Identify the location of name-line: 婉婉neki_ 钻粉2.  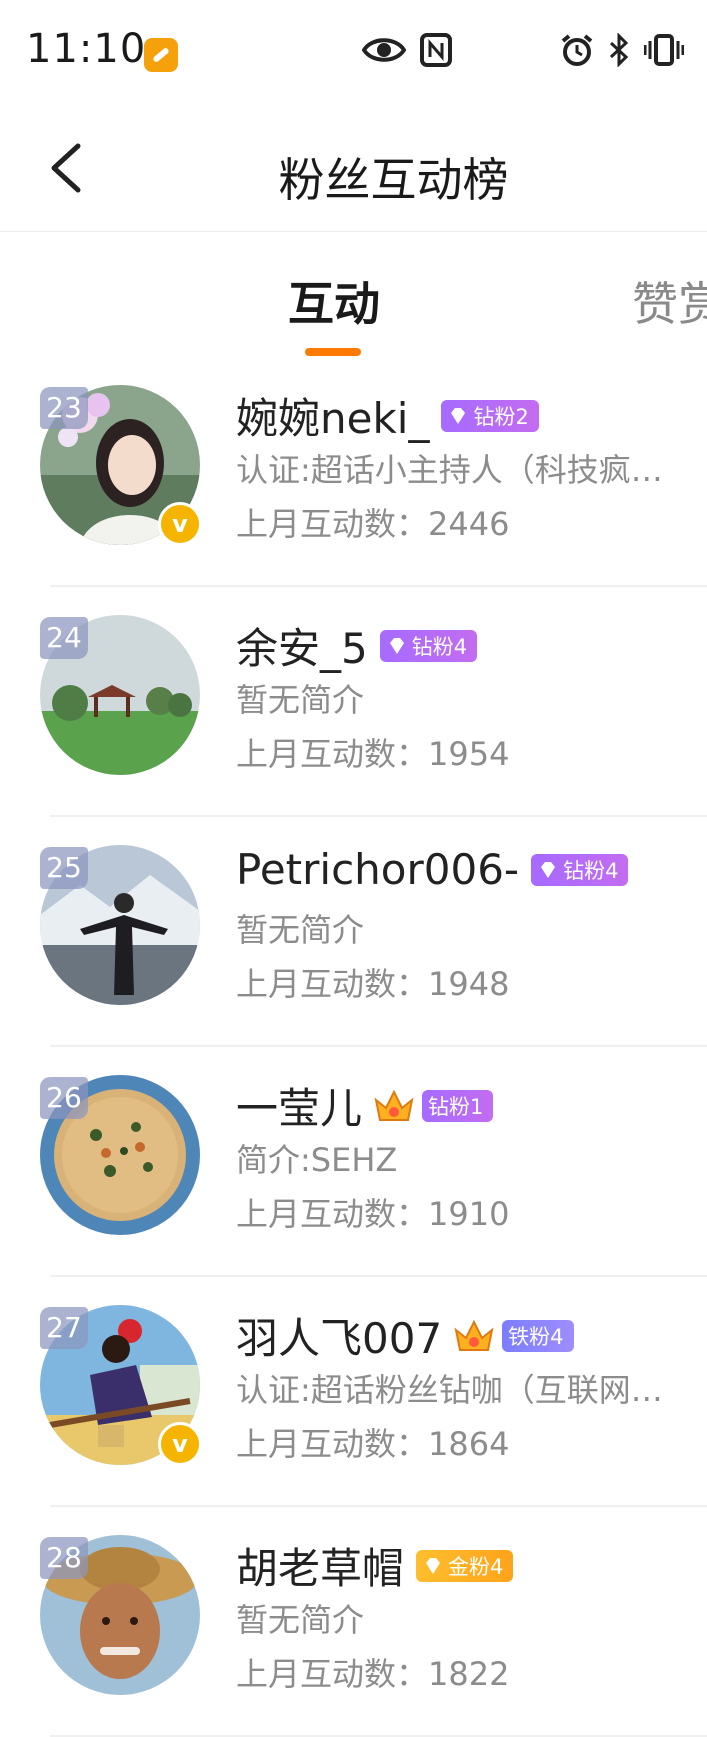
(387, 415).